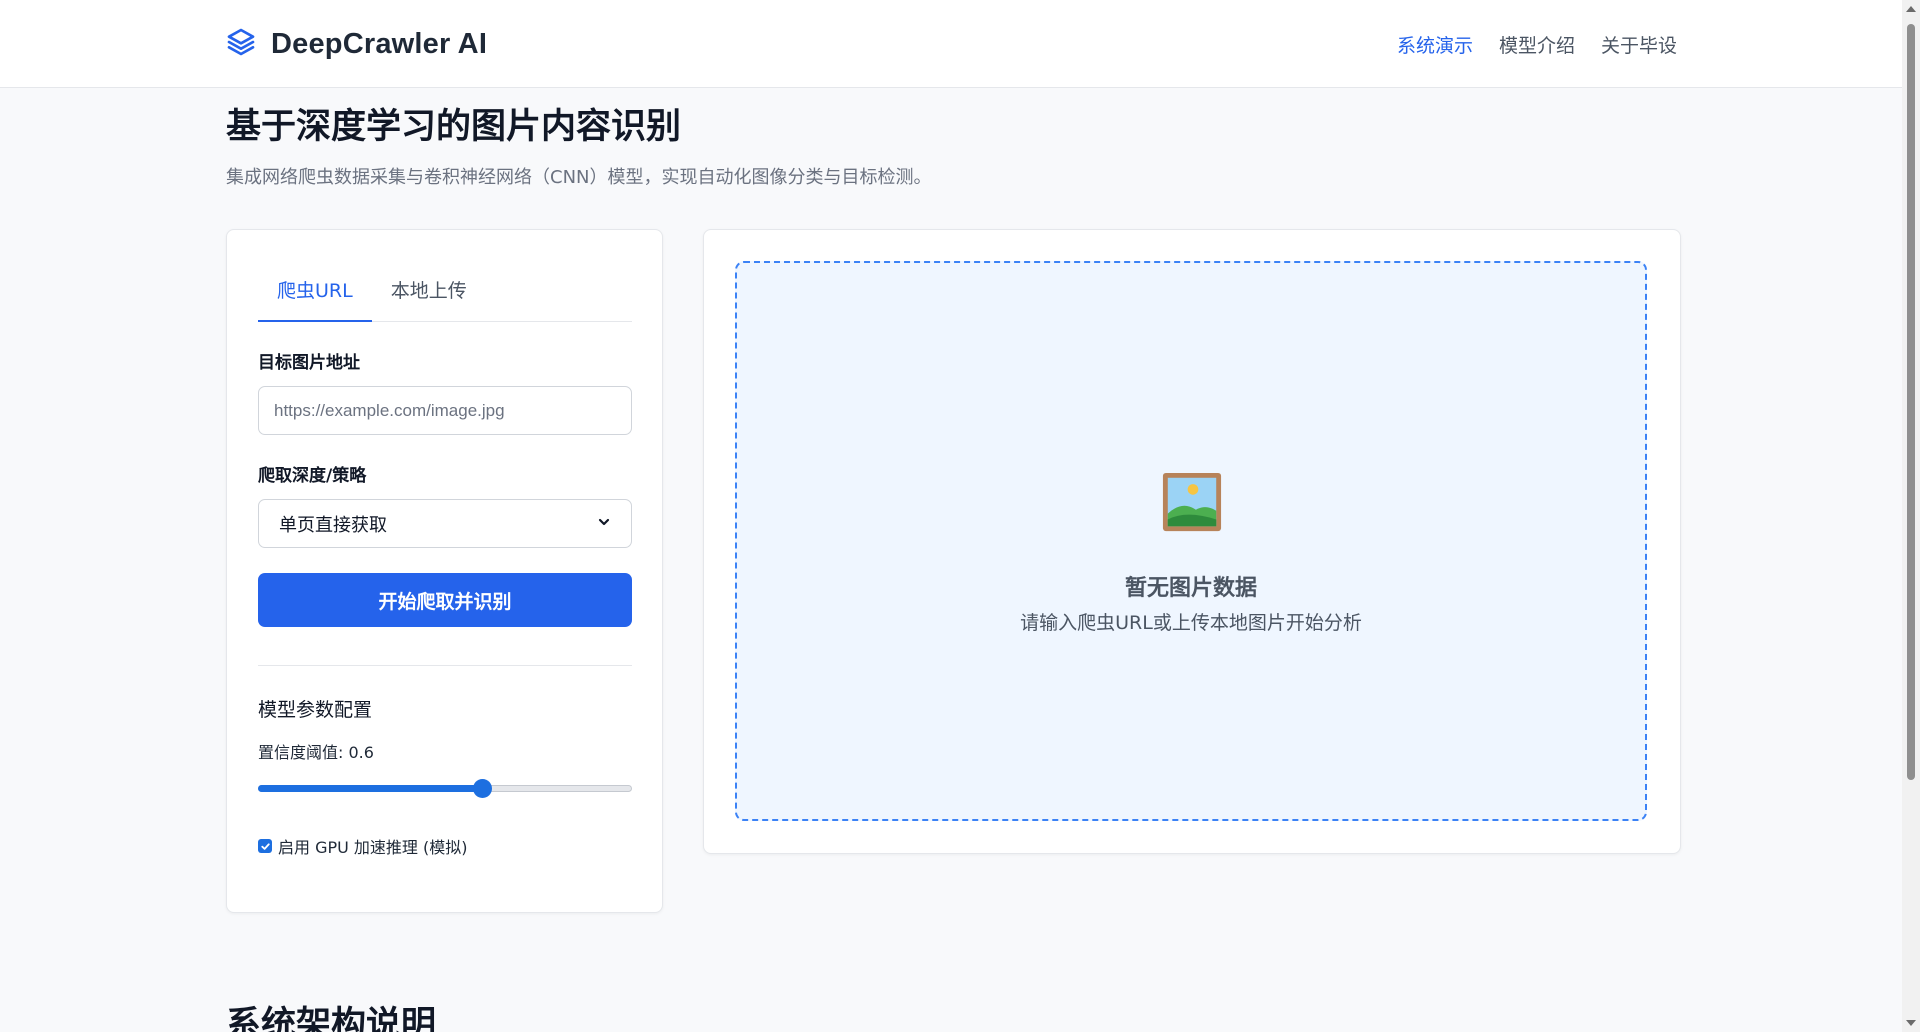  I want to click on main-nav: 系统演示 模型介绍 关于毕设, so click(1537, 44).